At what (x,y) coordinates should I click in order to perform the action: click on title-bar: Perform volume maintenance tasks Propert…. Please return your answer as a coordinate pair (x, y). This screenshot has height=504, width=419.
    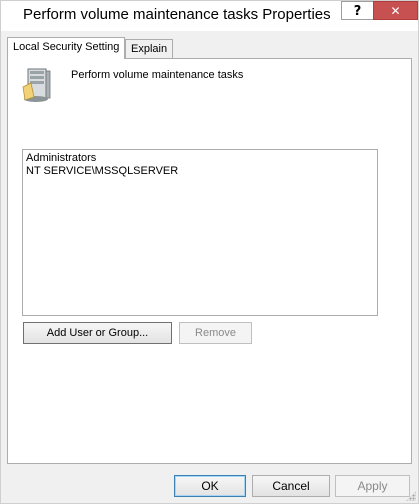
    Looking at the image, I should click on (209, 16).